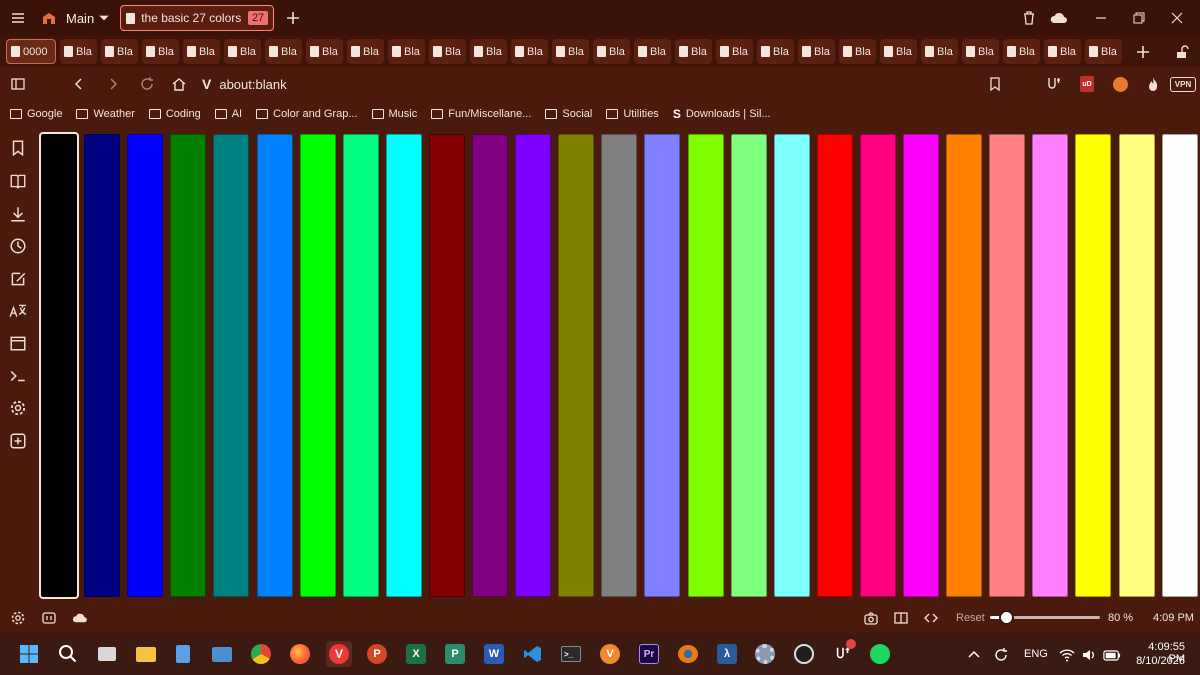 Image resolution: width=1200 pixels, height=675 pixels. I want to click on premiere-icon: Pr, so click(649, 654).